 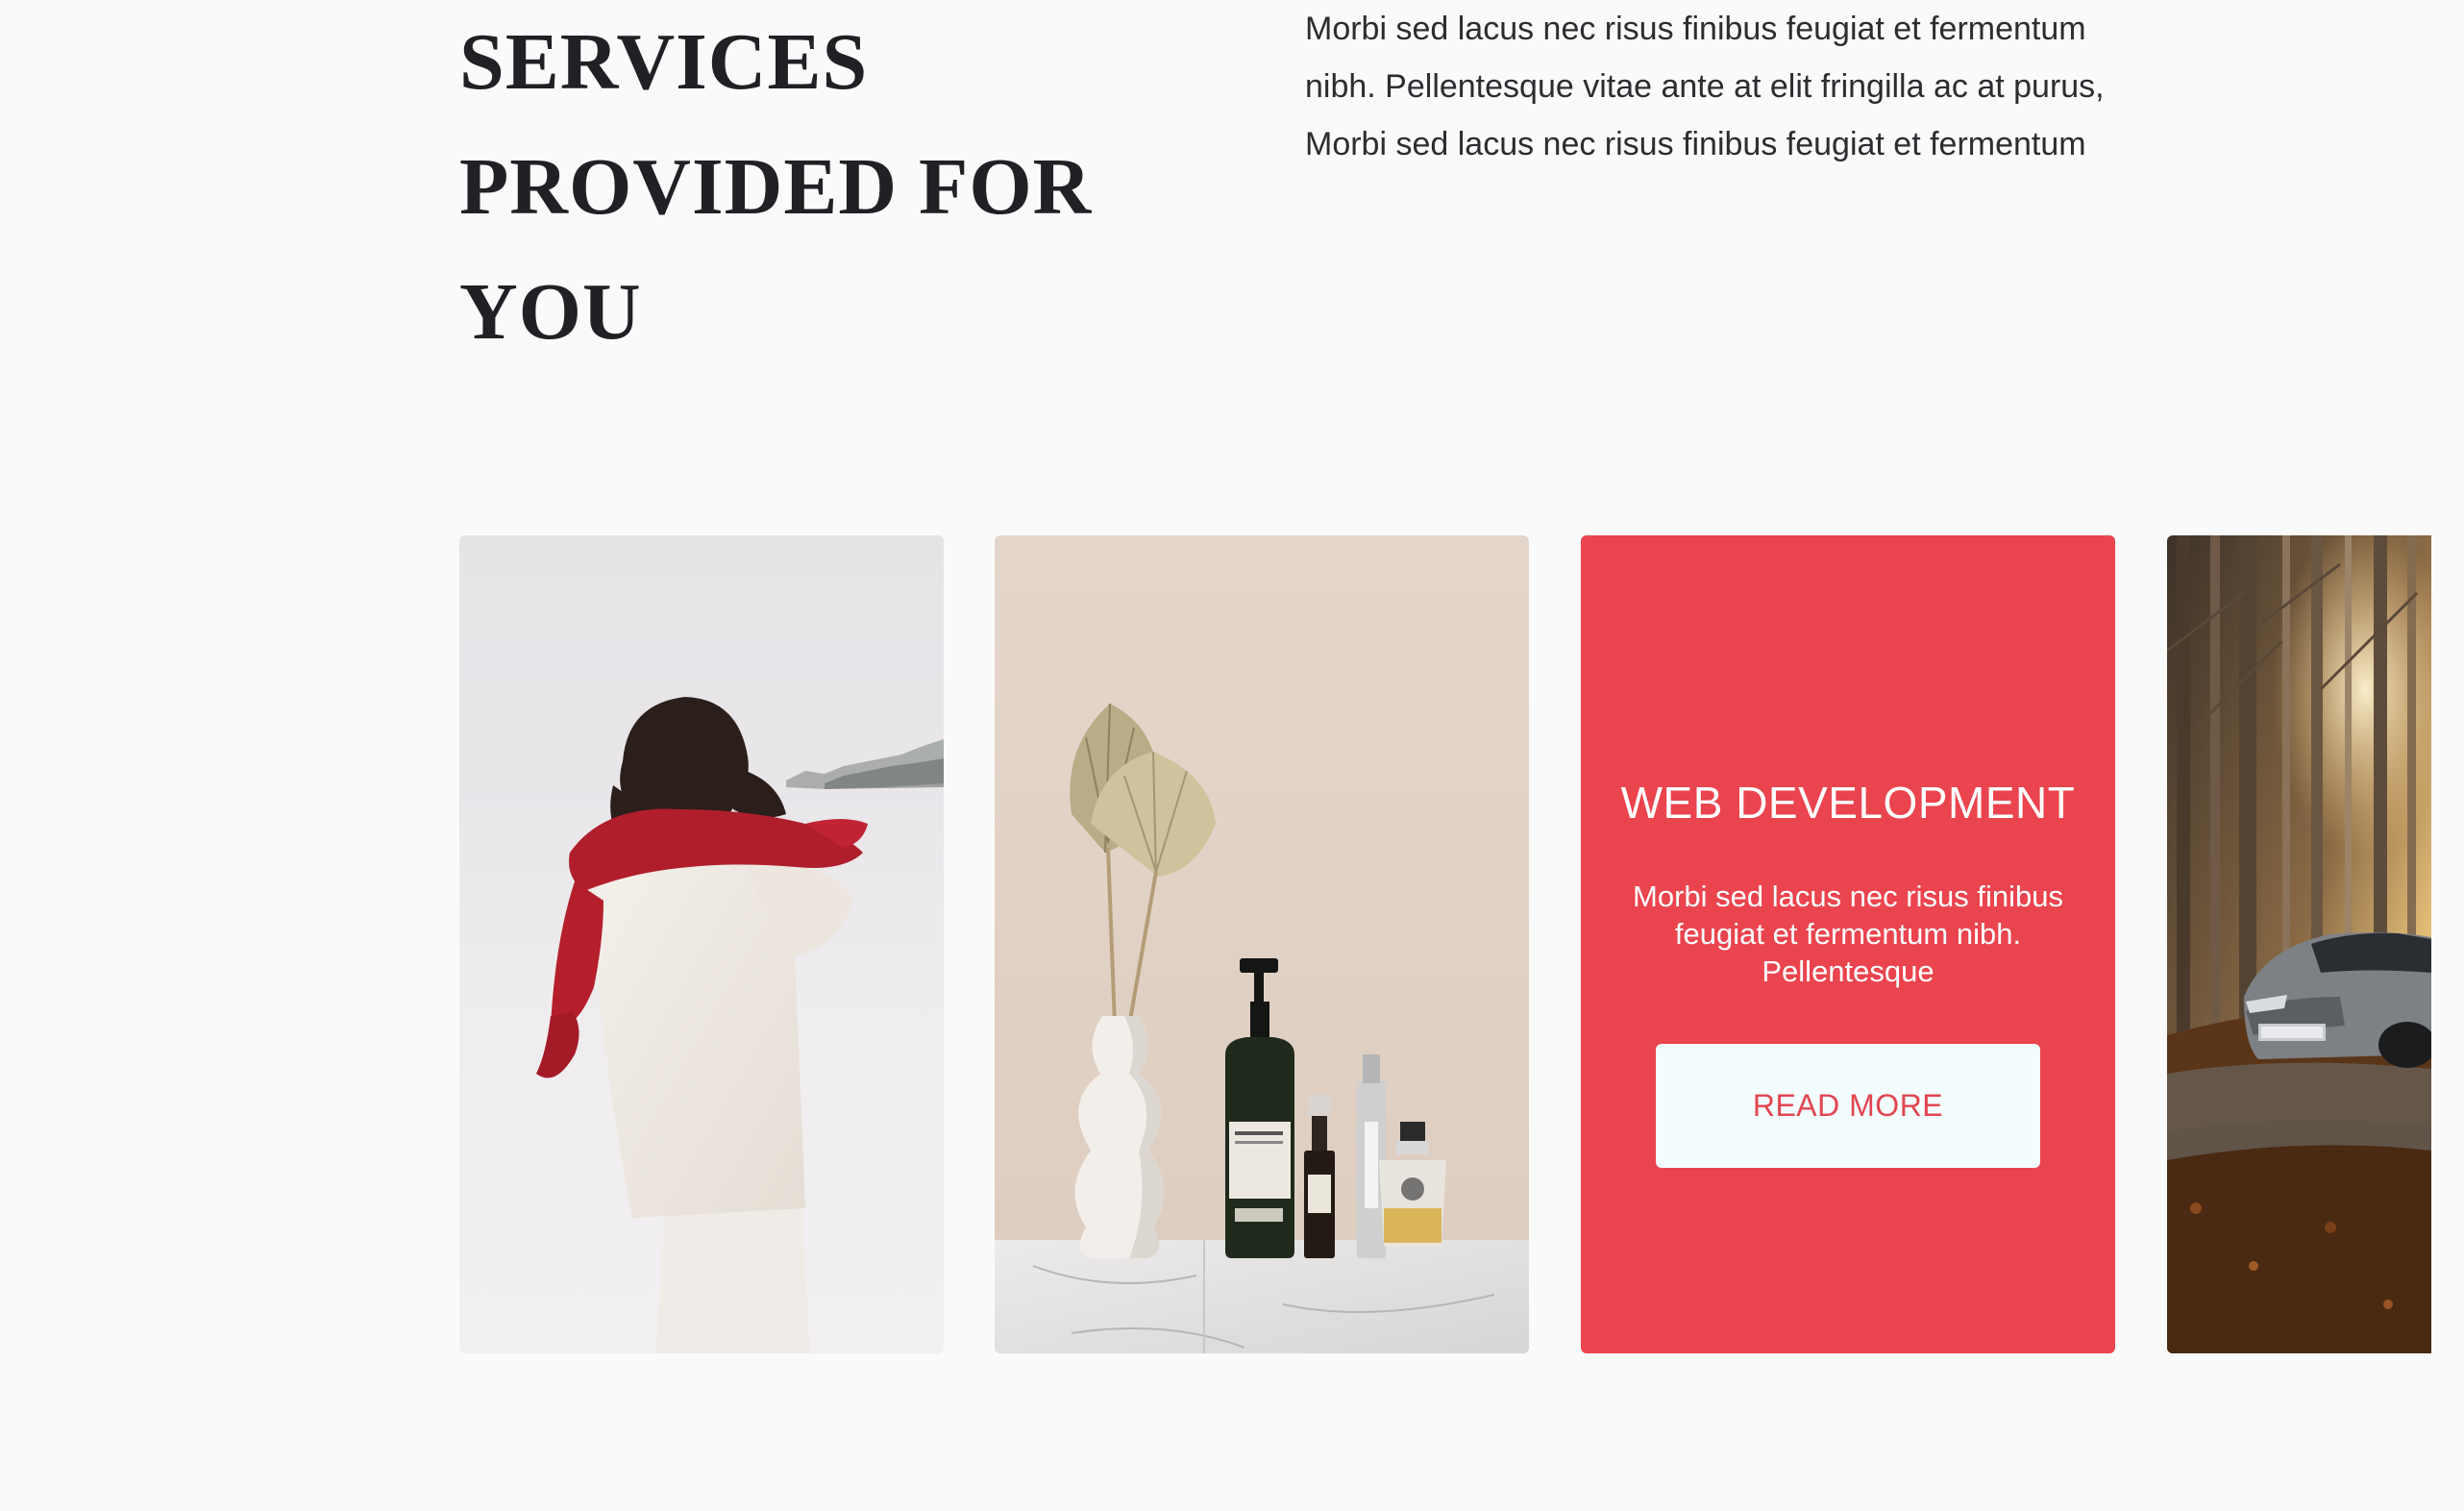 I want to click on service-card-still-life-image, so click(x=1262, y=944).